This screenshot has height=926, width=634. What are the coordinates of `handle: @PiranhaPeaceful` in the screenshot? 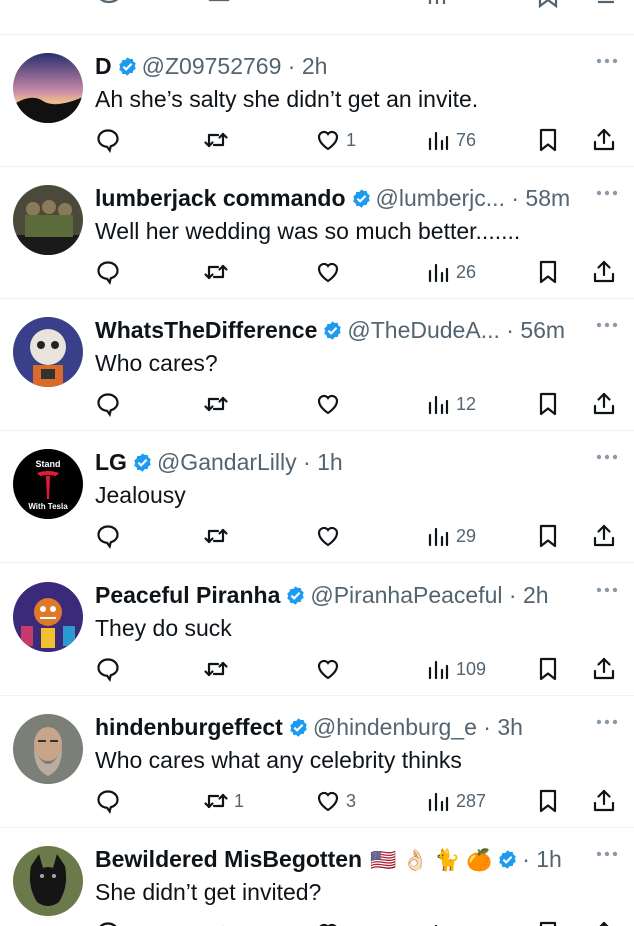 It's located at (406, 595).